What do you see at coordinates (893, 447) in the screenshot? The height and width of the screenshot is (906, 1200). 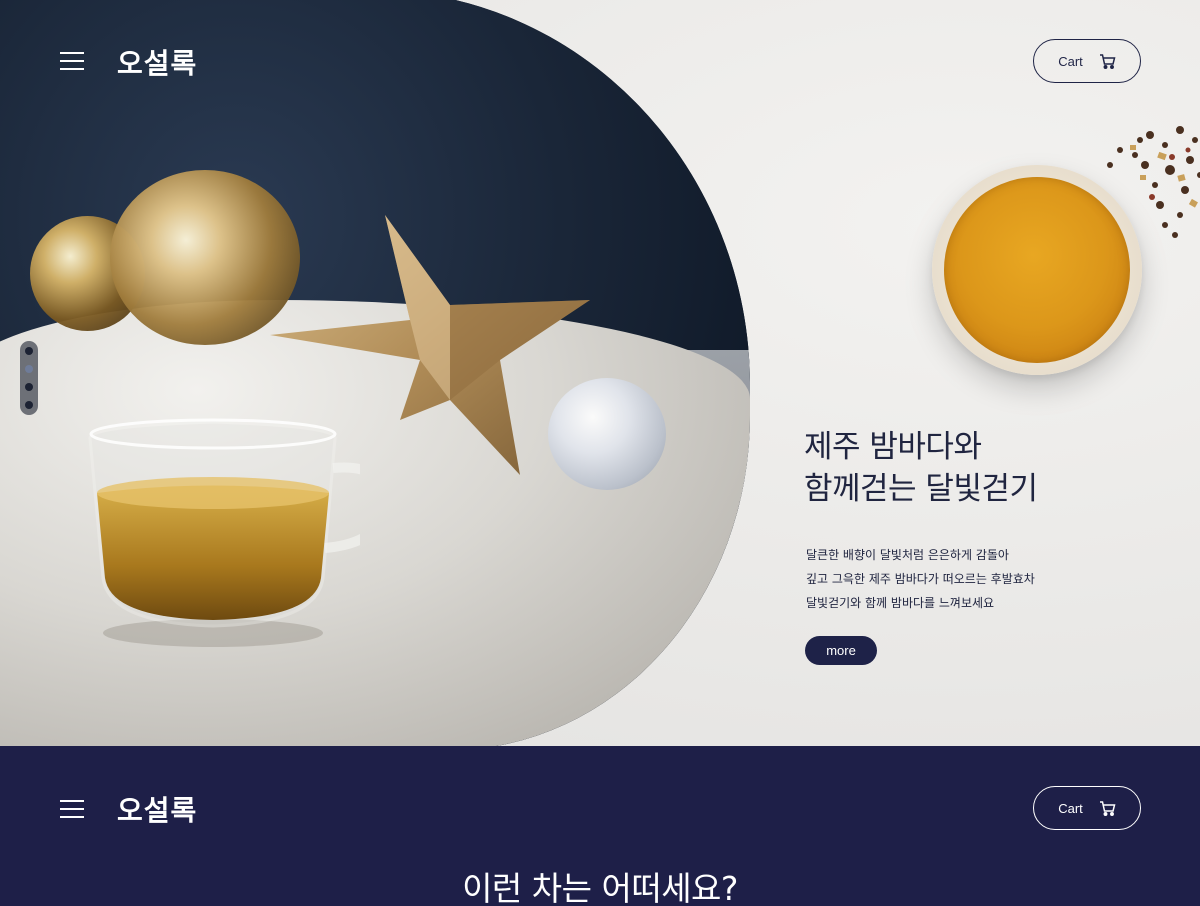 I see `hero-title-line-1: 제주 밤바다와` at bounding box center [893, 447].